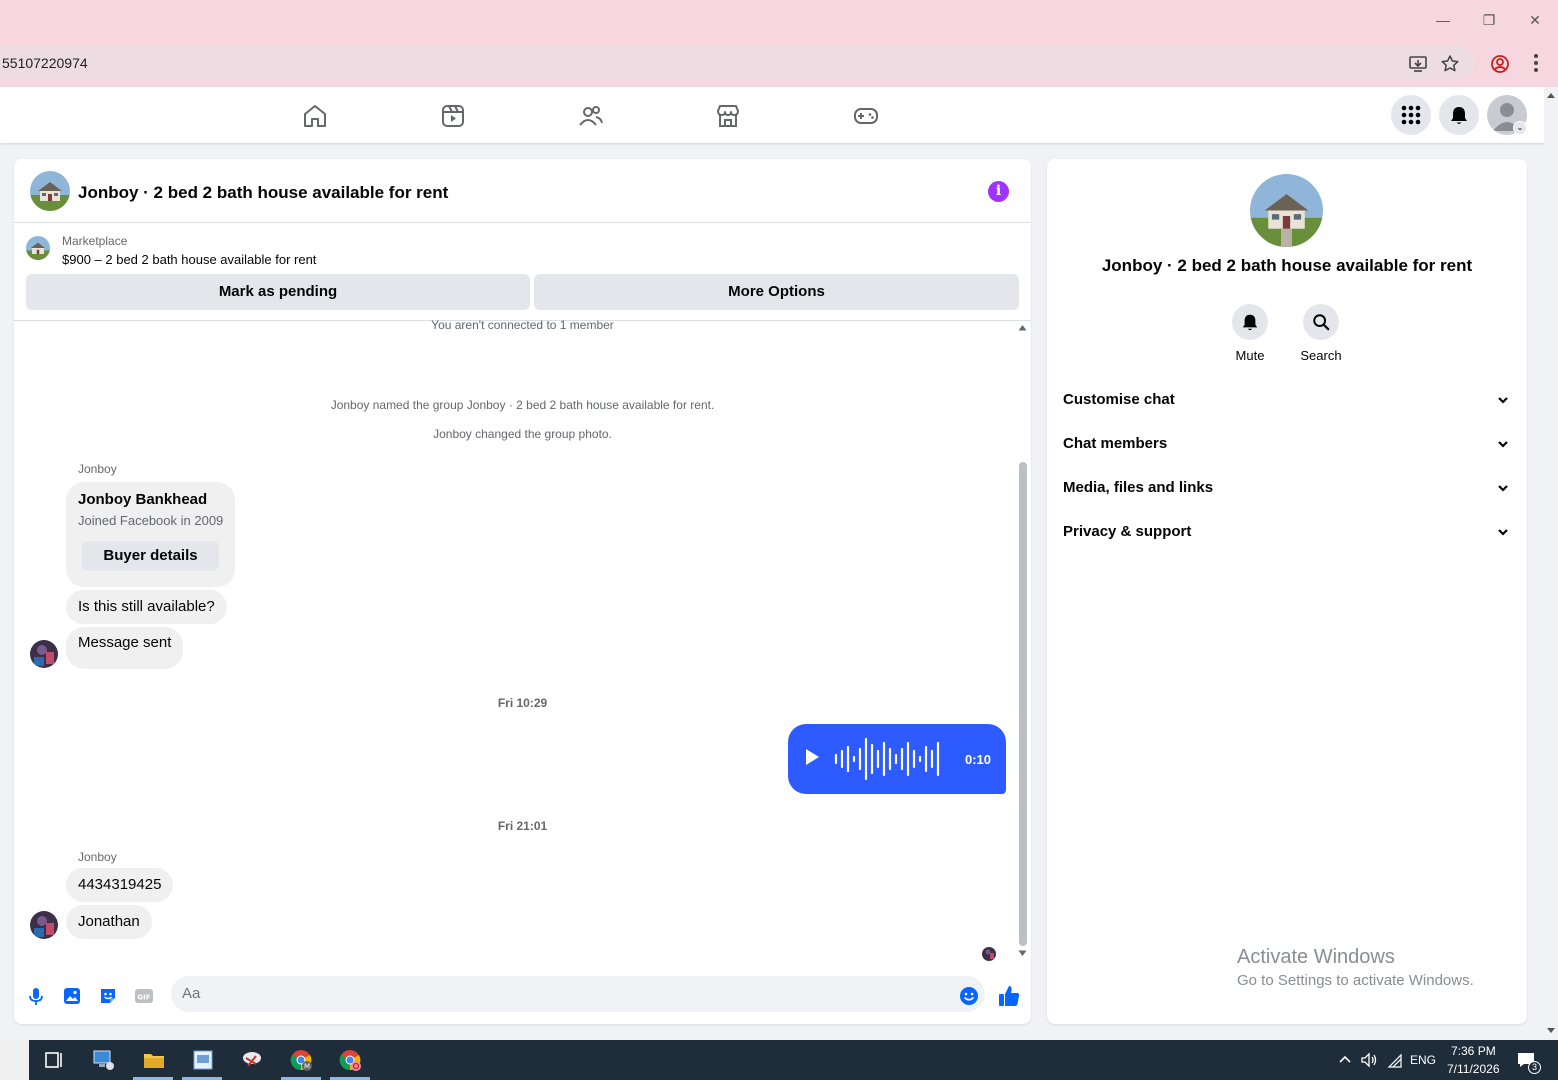 The image size is (1558, 1080). Describe the element at coordinates (1287, 444) in the screenshot. I see `chat-members-section: Chat members` at that location.